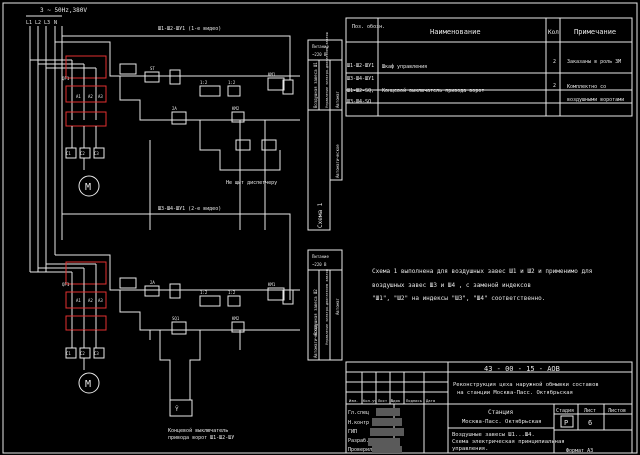 Image resolution: width=640 pixels, height=455 pixels. What do you see at coordinates (353, 400) in the screenshot?
I see `svg-text: Изм.` at bounding box center [353, 400].